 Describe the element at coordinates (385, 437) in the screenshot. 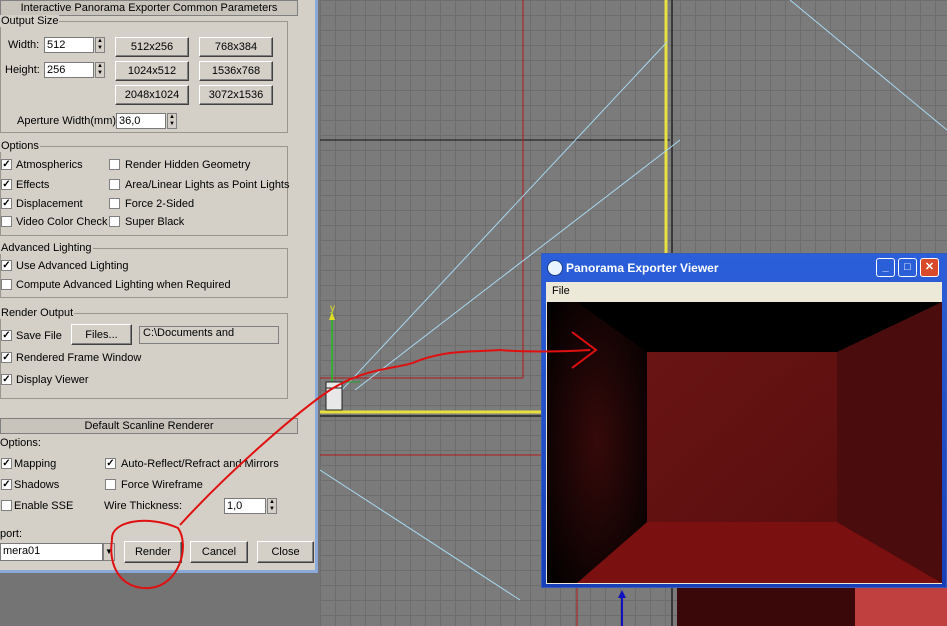

I see `annotation-arrow-line` at that location.